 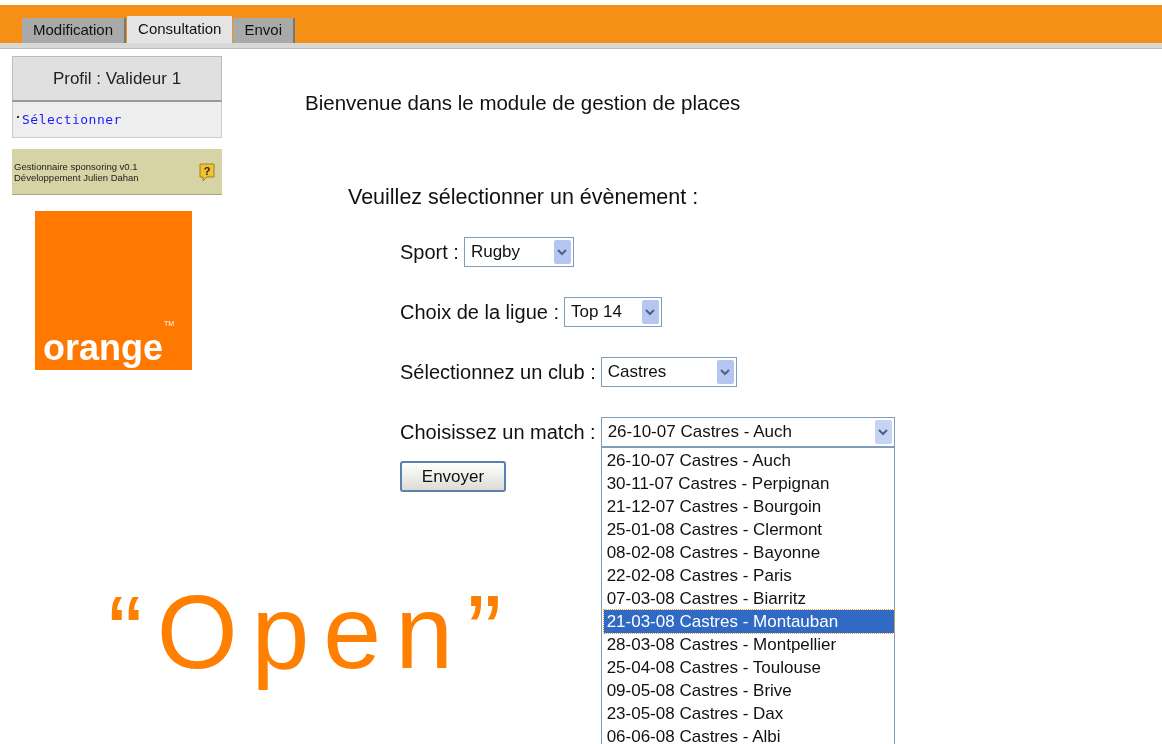 I want to click on dropdown-option: 22-02-08 Castres - Paris, so click(x=748, y=575).